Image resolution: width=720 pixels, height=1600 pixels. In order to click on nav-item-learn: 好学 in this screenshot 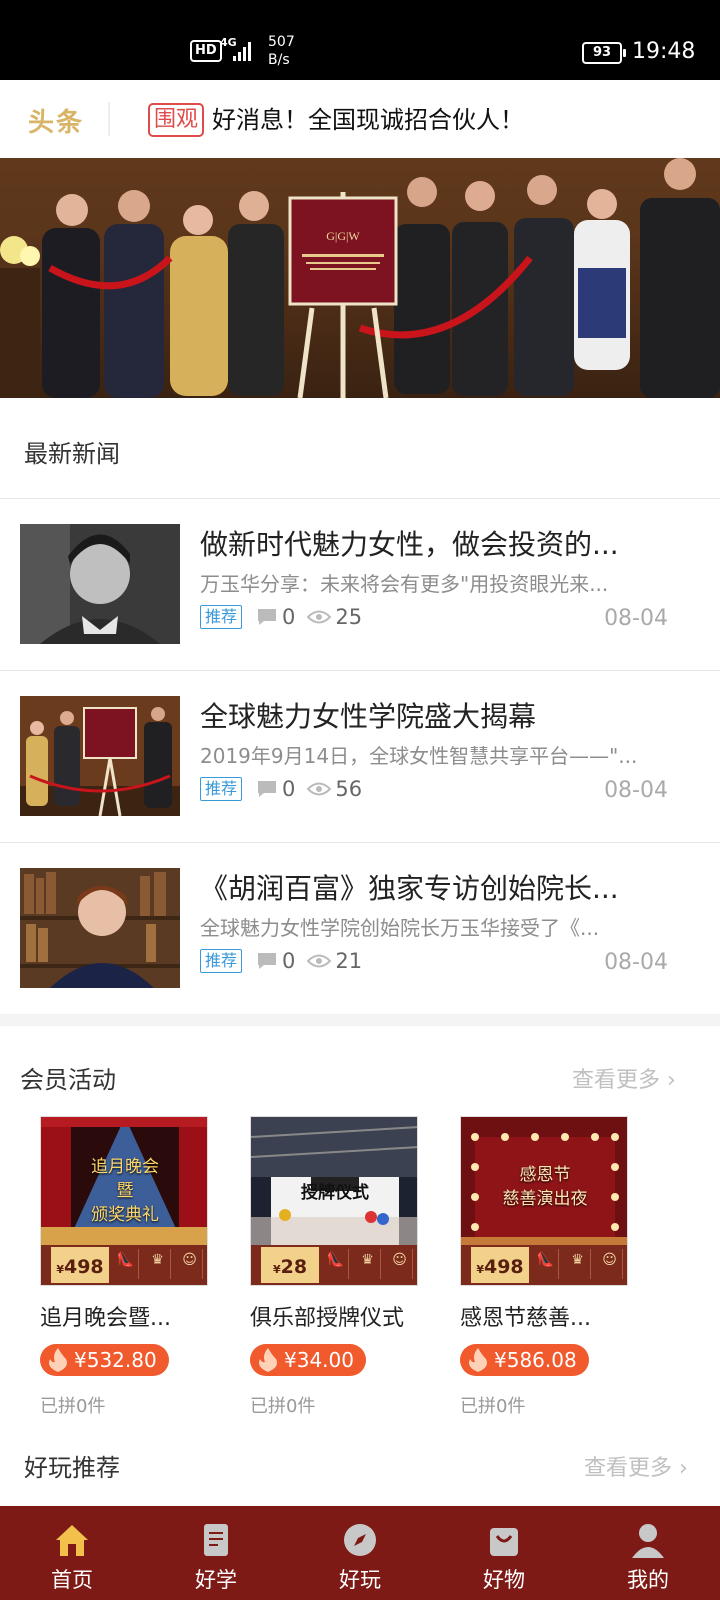, I will do `click(216, 1553)`.